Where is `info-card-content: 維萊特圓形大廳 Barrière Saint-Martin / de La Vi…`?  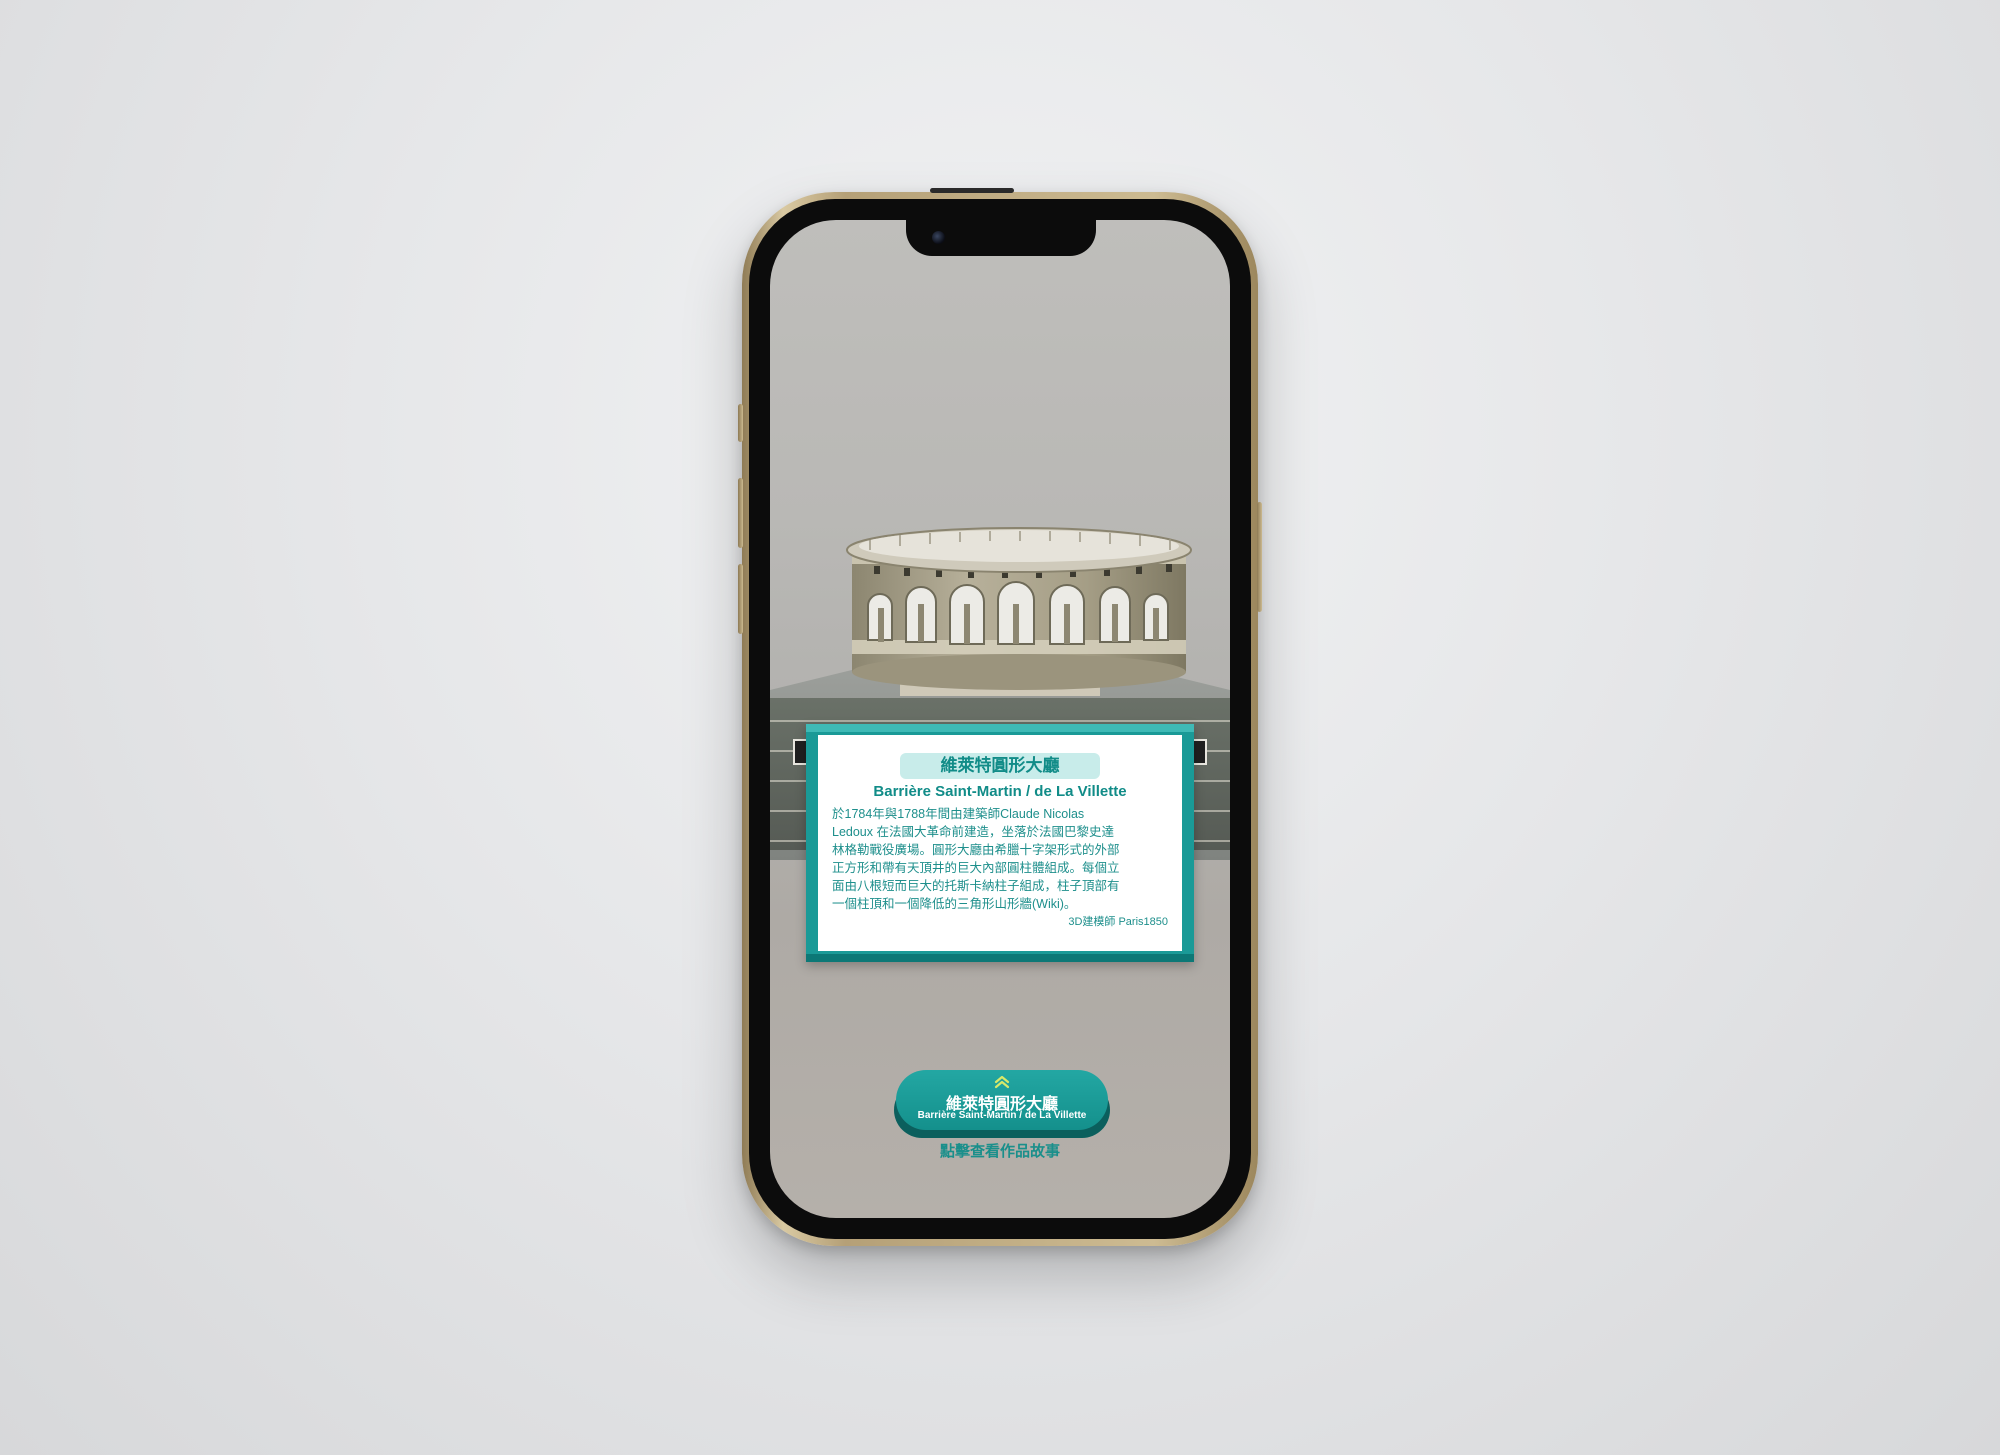 info-card-content: 維萊特圓形大廳 Barrière Saint-Martin / de La Vi… is located at coordinates (1000, 843).